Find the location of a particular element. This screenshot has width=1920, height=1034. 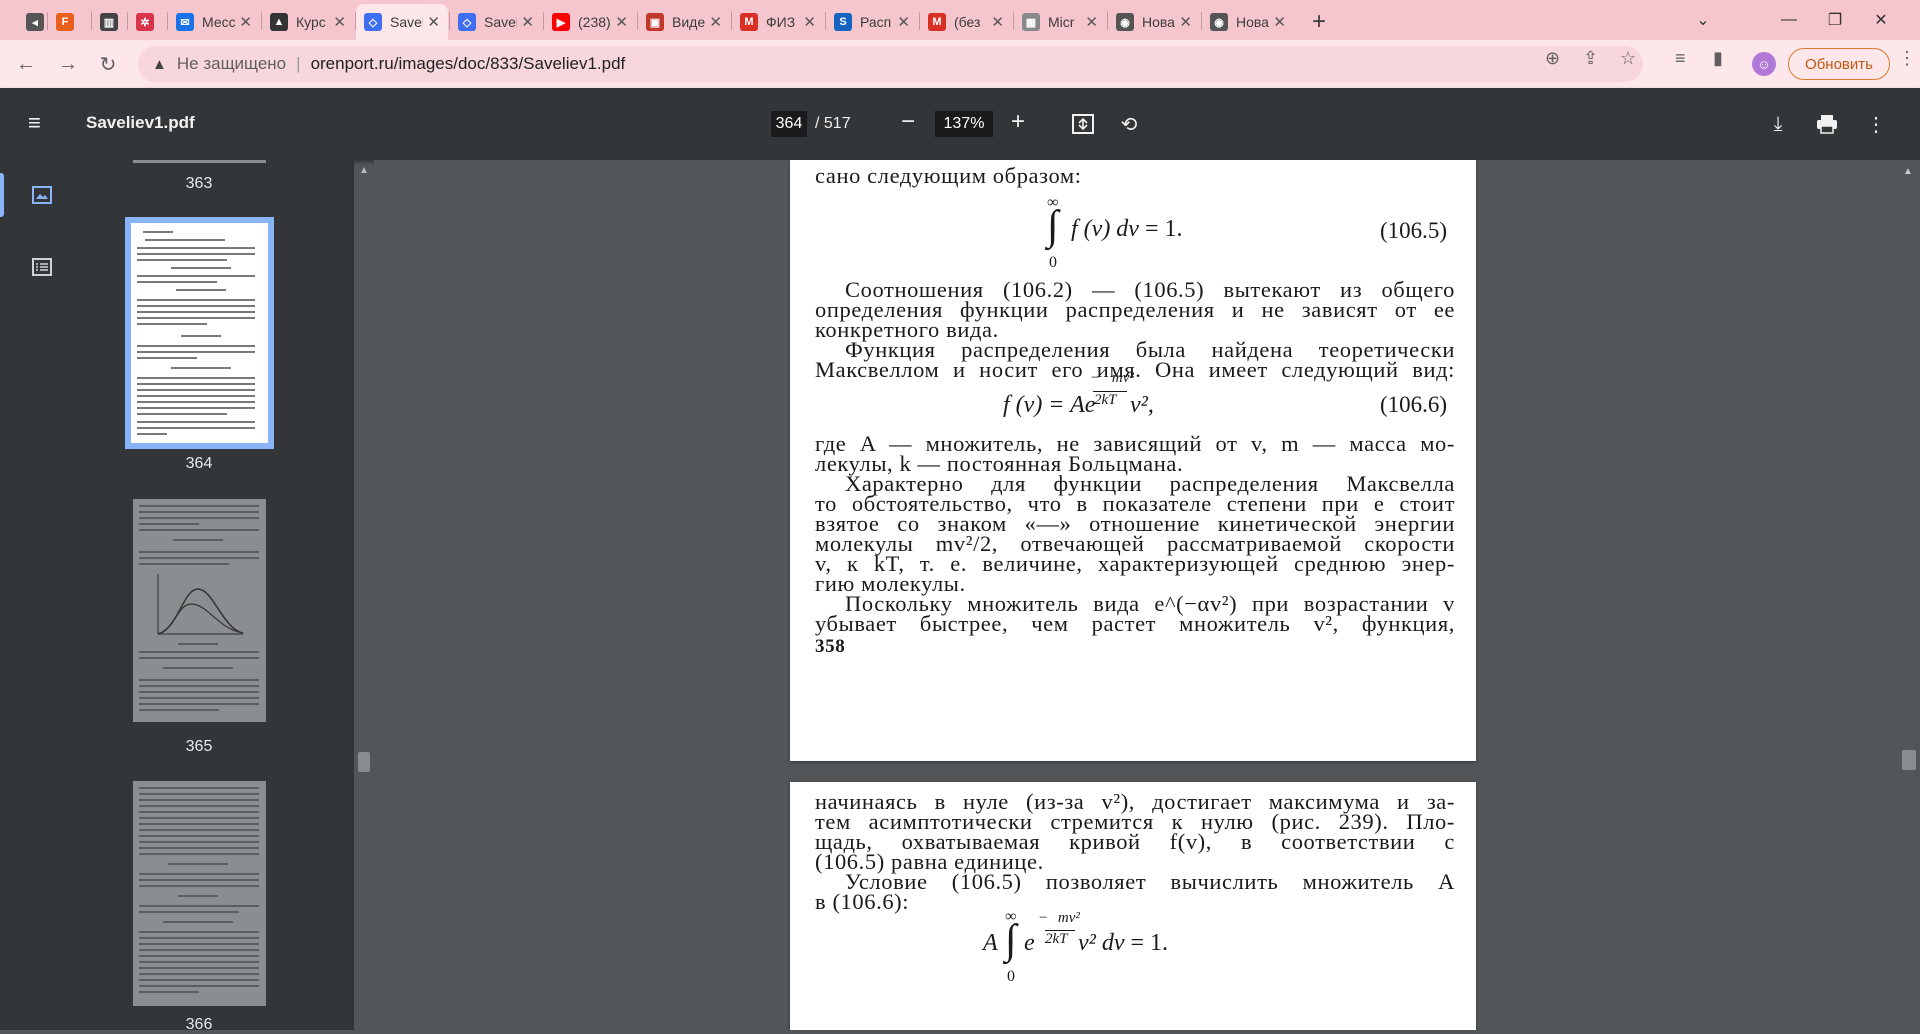

pdf-toolbar: ≡ Saveliev1.pdf 364 / 517 − 137% + ⟲ ⤓ ⋮ is located at coordinates (960, 124).